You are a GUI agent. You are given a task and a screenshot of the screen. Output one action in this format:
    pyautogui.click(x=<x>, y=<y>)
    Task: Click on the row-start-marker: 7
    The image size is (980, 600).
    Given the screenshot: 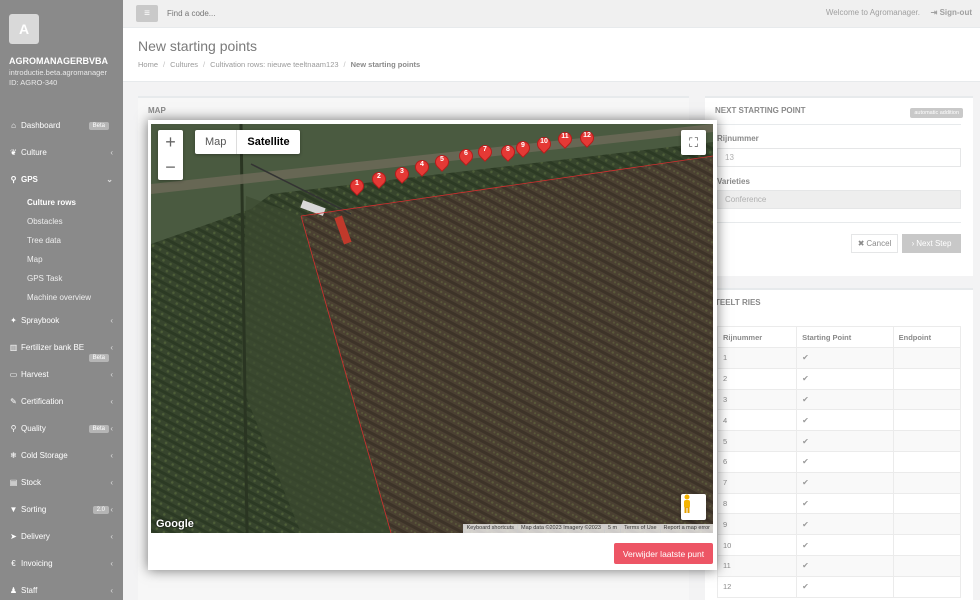 What is the action you would take?
    pyautogui.click(x=485, y=152)
    